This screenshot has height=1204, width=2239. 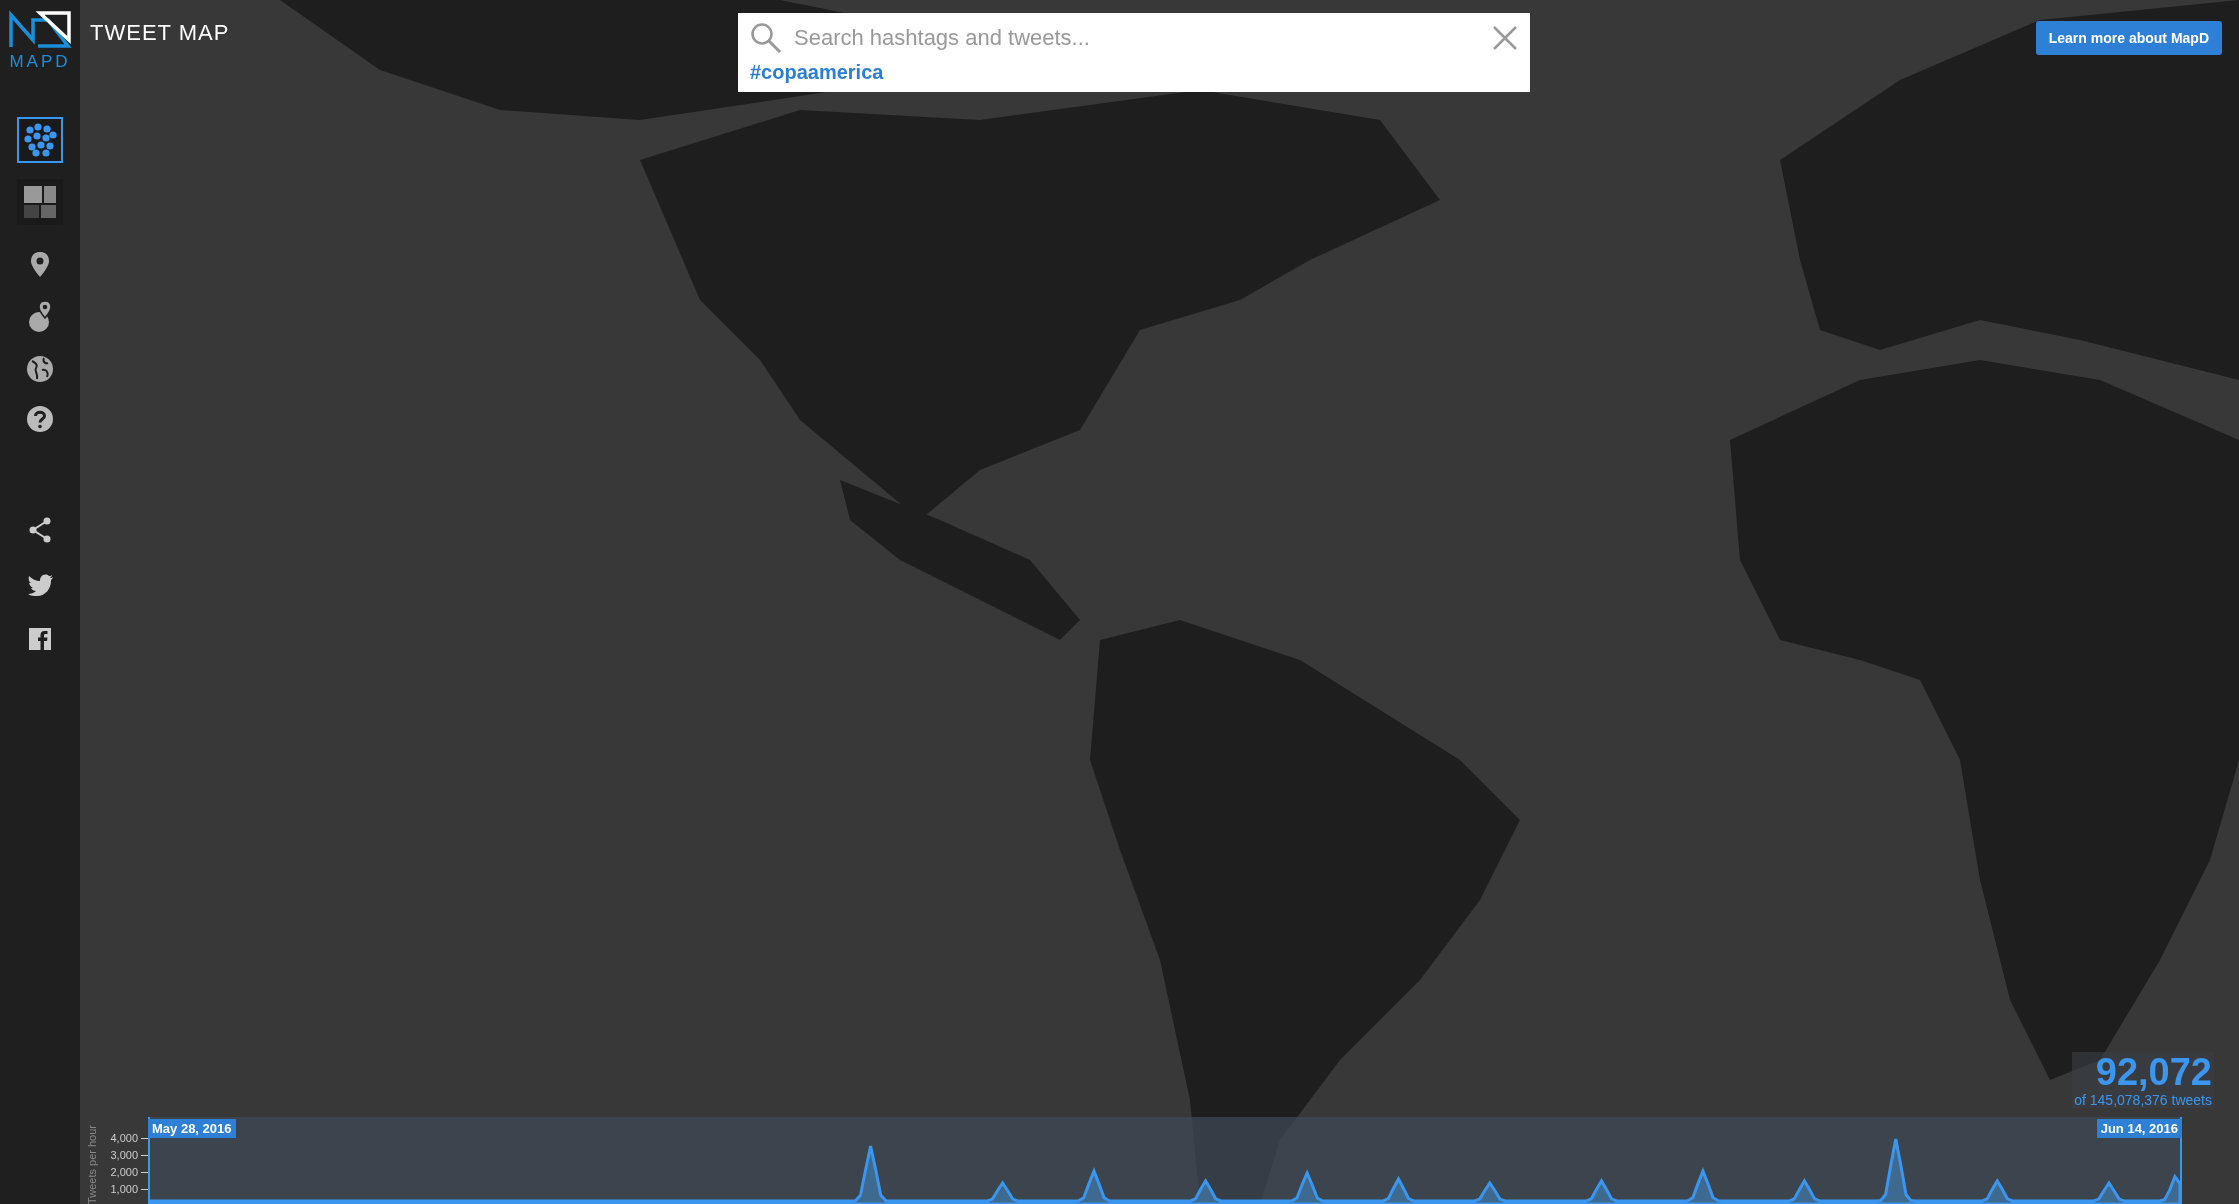 I want to click on globe-button, so click(x=40, y=369).